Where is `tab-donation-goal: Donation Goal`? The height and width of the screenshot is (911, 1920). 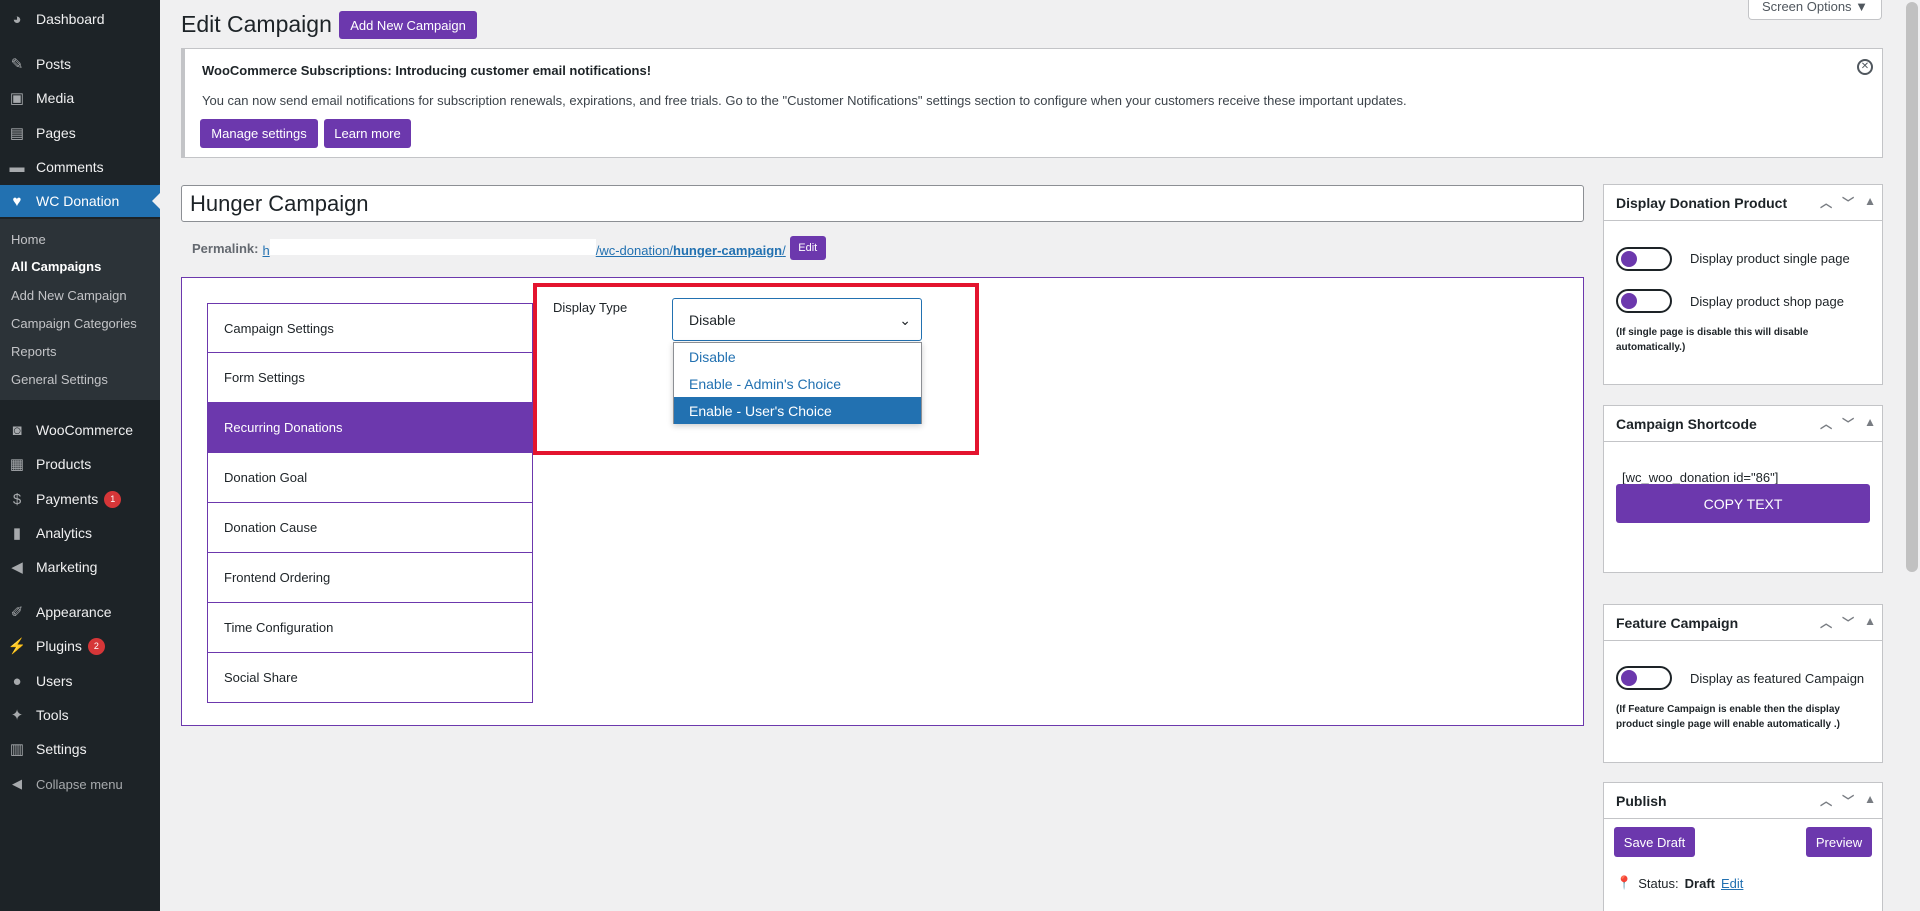 tab-donation-goal: Donation Goal is located at coordinates (370, 478).